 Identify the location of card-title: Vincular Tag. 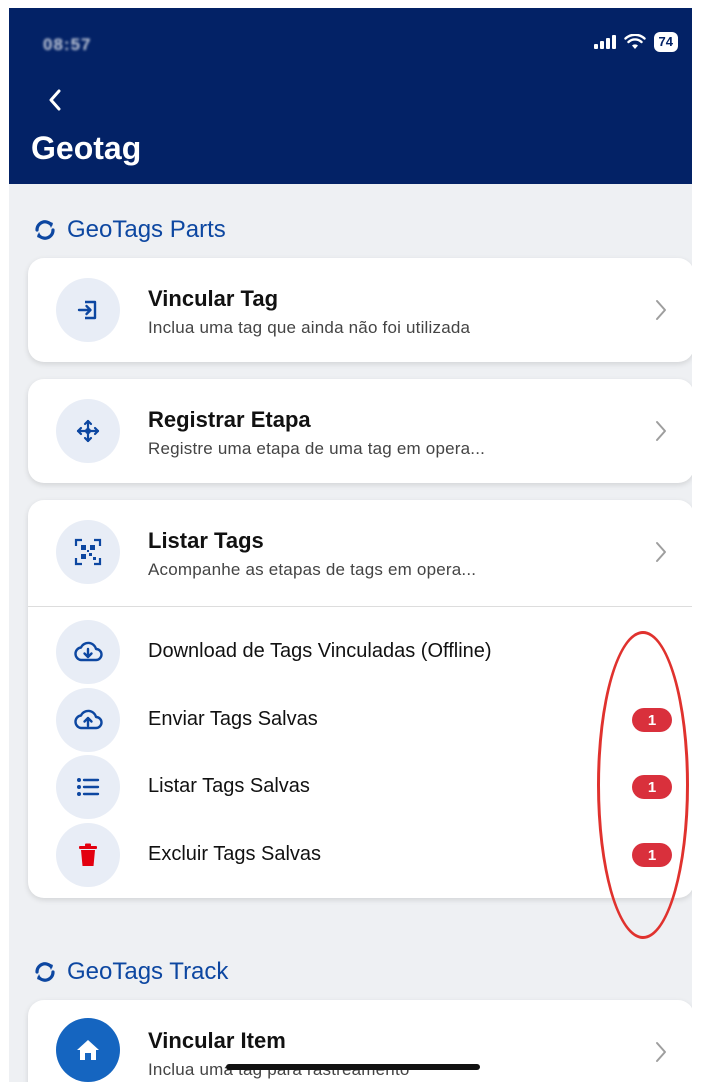
(213, 298).